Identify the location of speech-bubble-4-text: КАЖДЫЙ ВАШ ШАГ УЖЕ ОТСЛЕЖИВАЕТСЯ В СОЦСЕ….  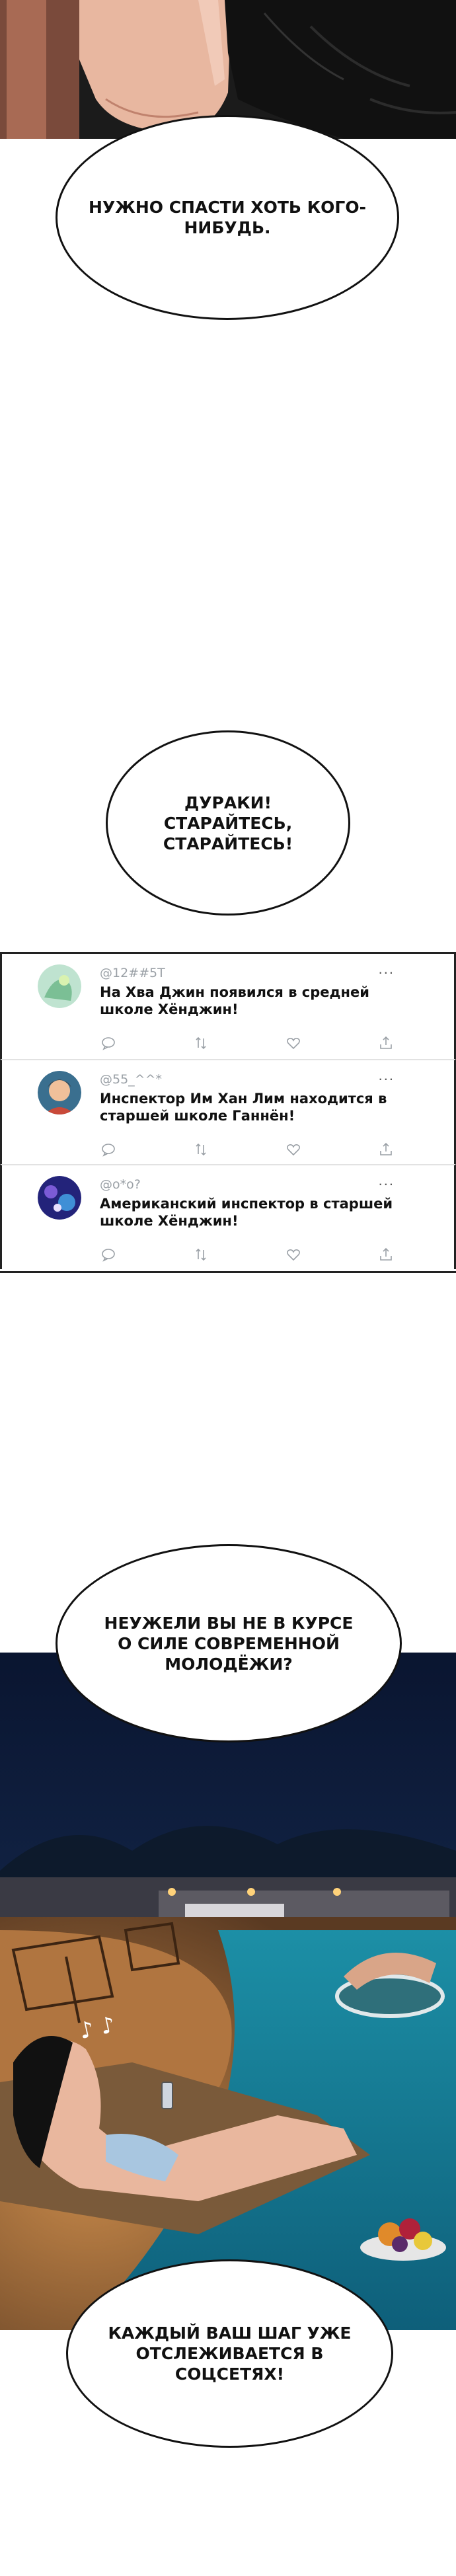
(230, 2353).